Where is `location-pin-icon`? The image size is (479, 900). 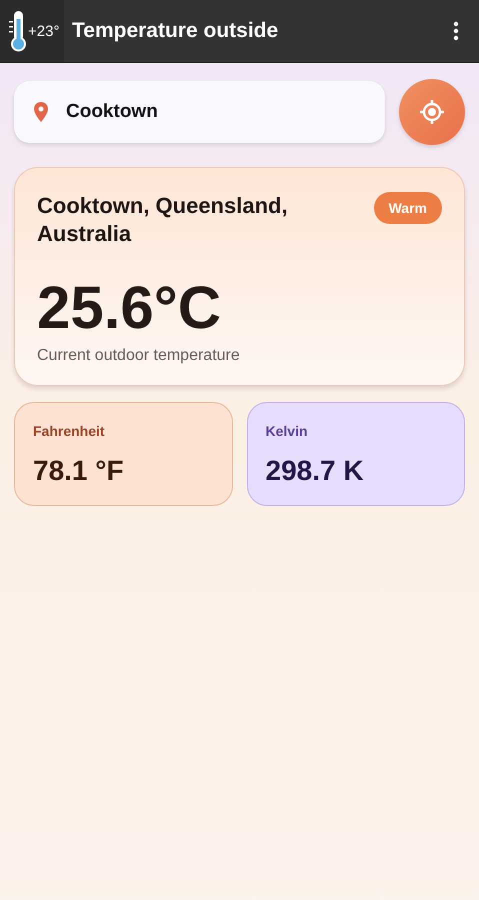
location-pin-icon is located at coordinates (41, 112).